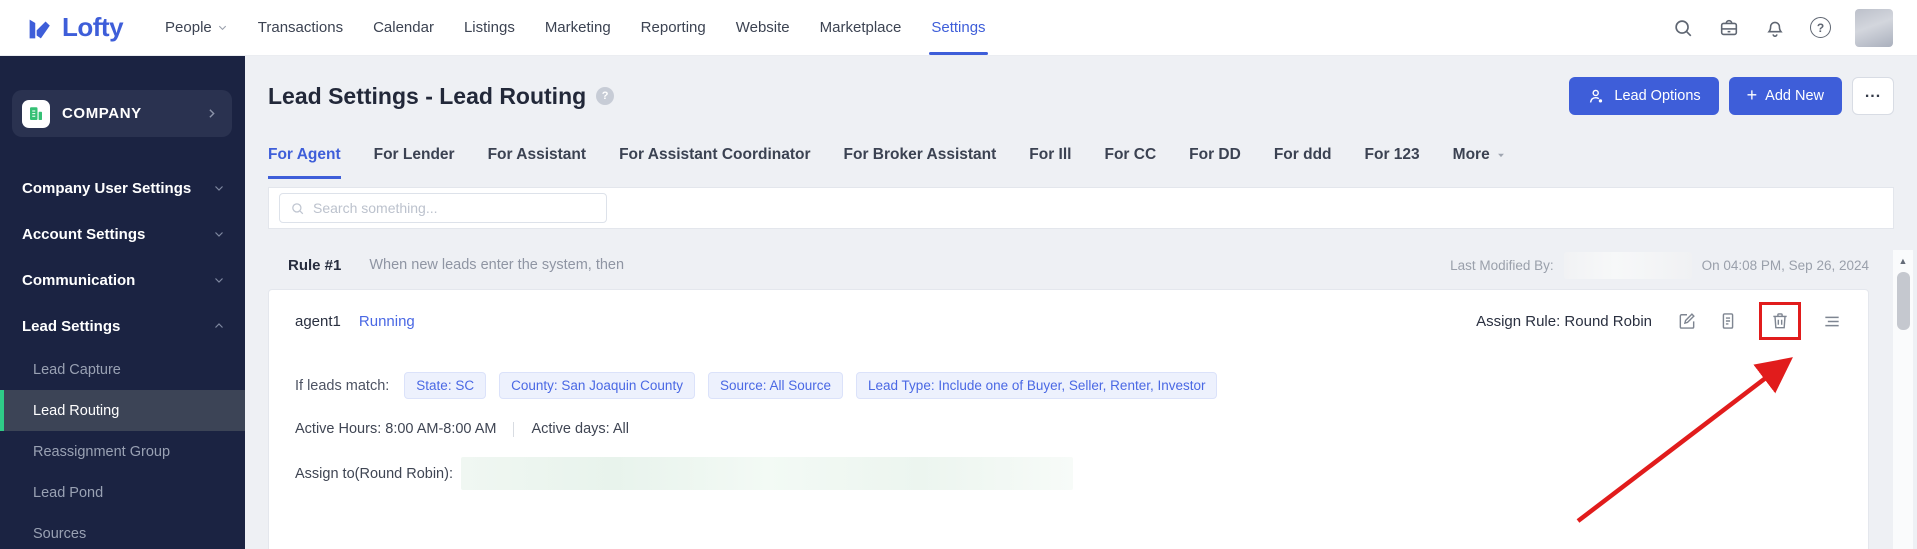  I want to click on plus-icon: +, so click(1752, 94).